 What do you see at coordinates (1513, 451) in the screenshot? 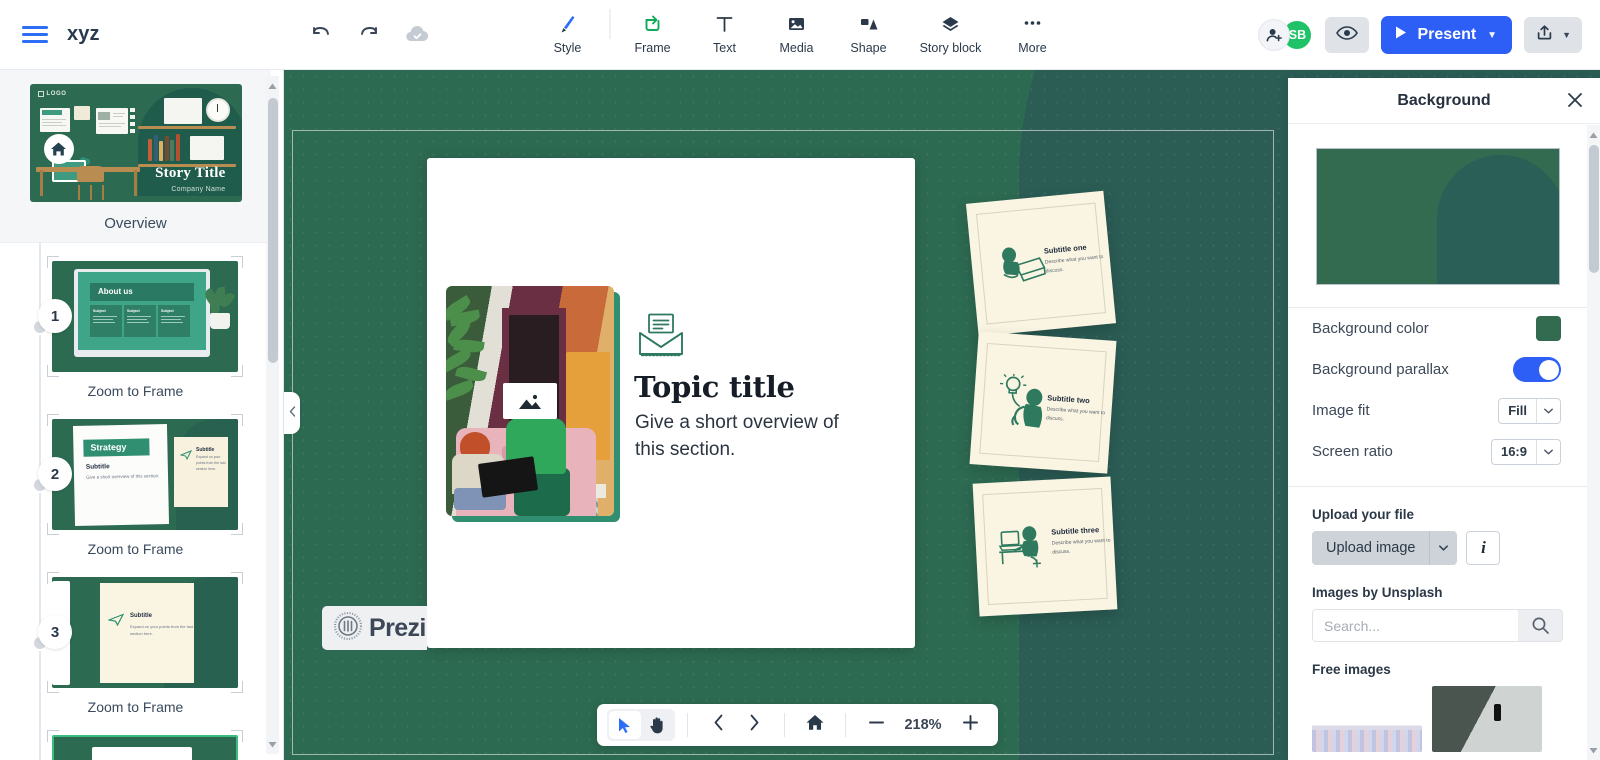
I see `screen-ratio-value: 16:9` at bounding box center [1513, 451].